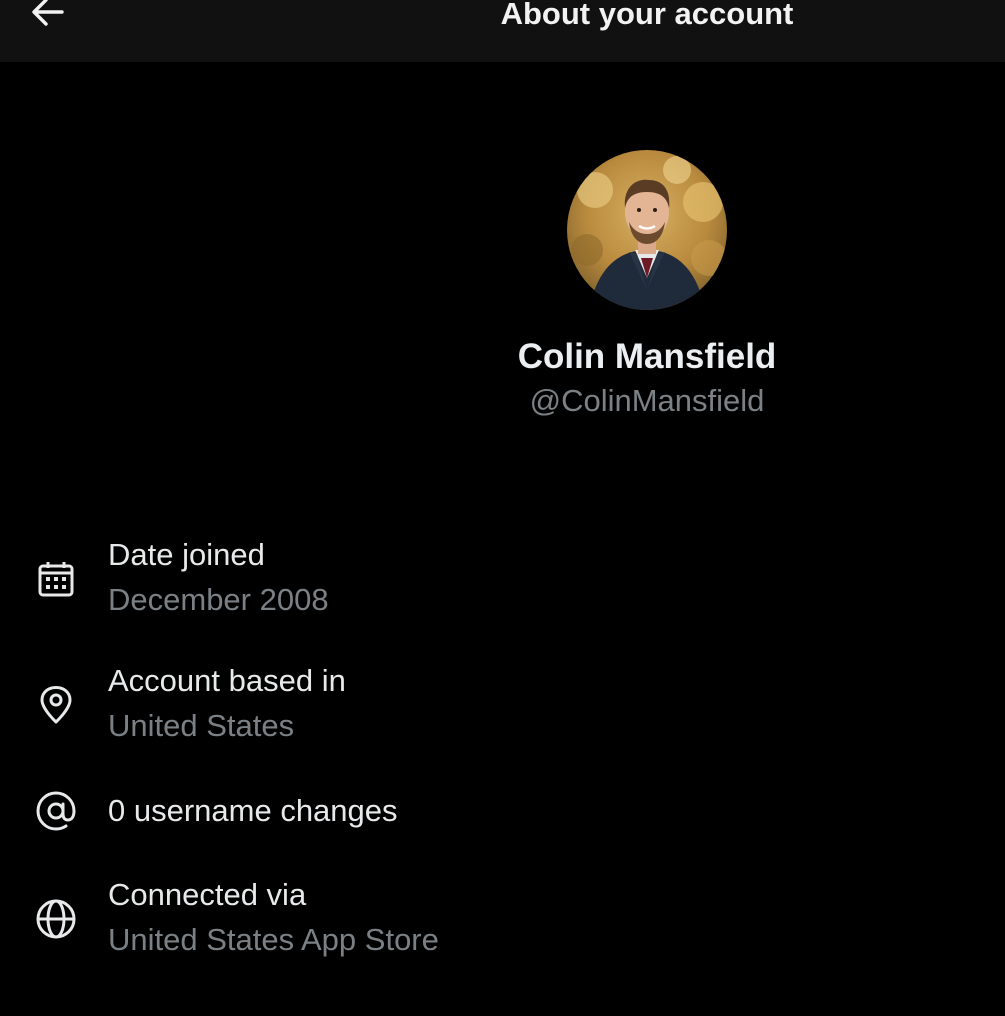 This screenshot has height=1016, width=1005. I want to click on date-joined-text: Date joined December 2008, so click(218, 577).